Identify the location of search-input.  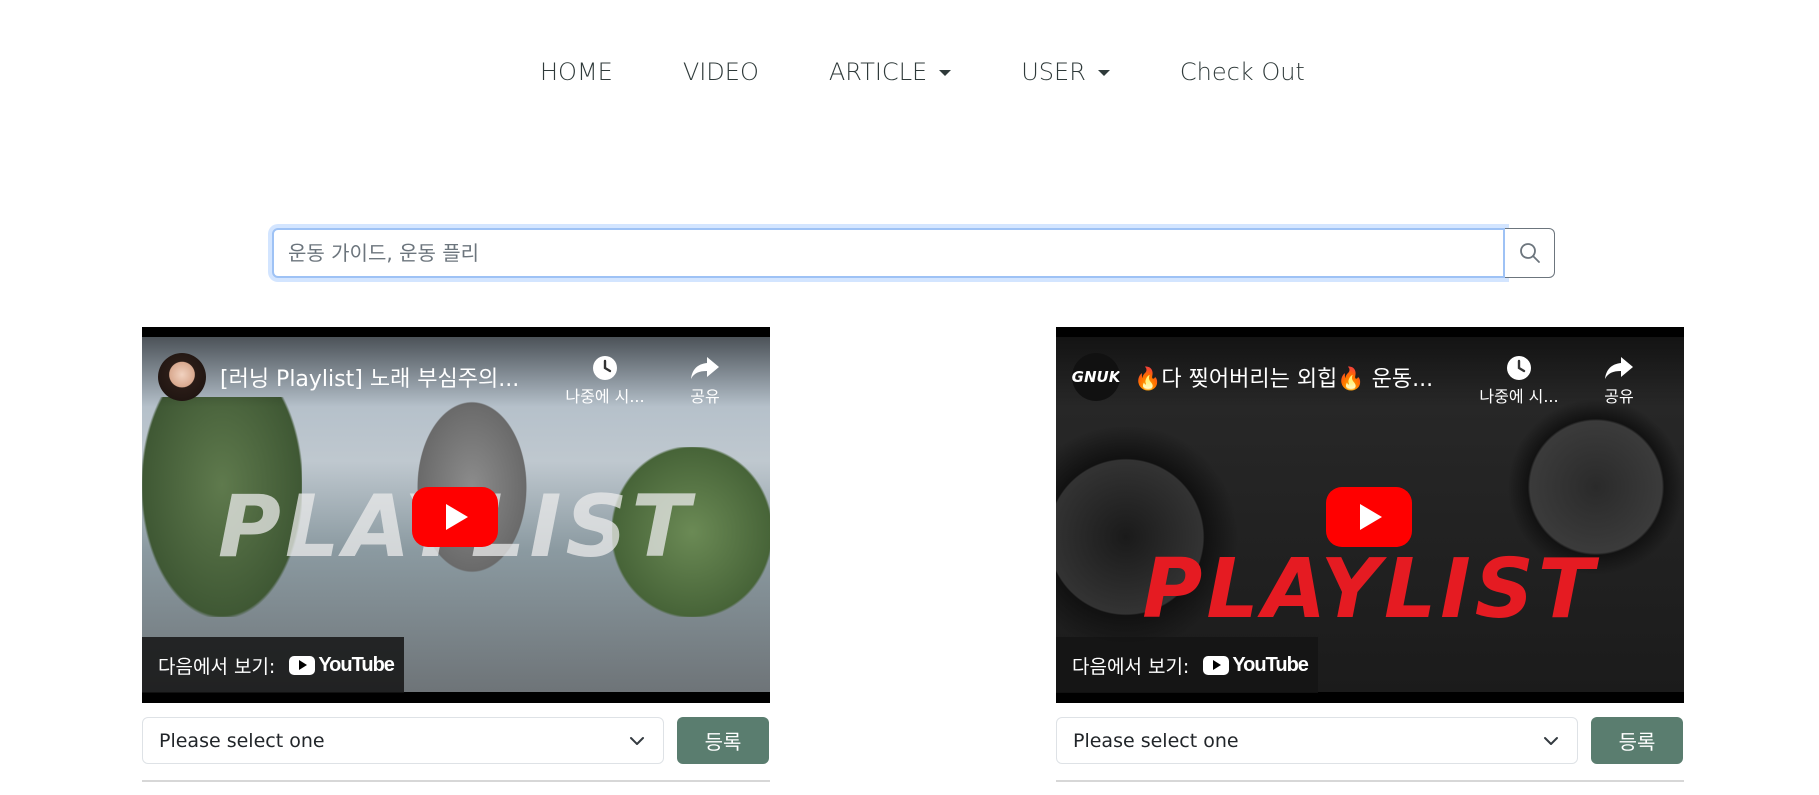
(888, 253).